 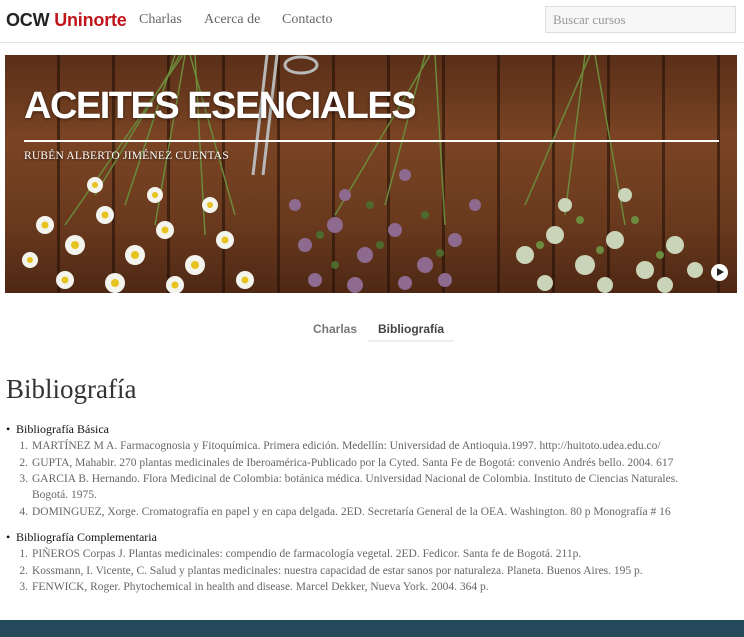 I want to click on footer, so click(x=372, y=628).